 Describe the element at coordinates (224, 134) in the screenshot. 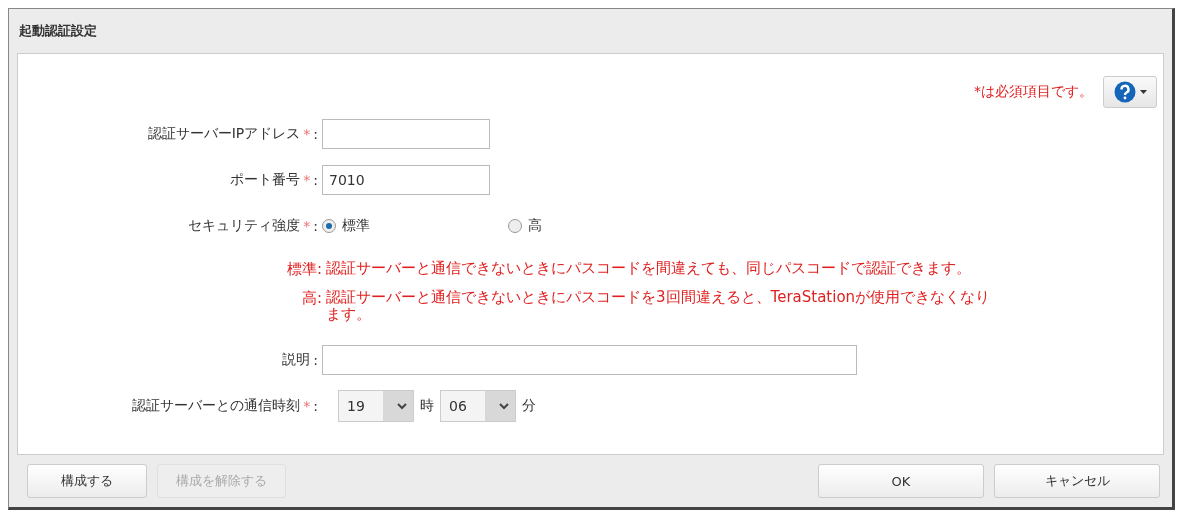

I see `field-label: 認証サーバーIPアドレス` at that location.